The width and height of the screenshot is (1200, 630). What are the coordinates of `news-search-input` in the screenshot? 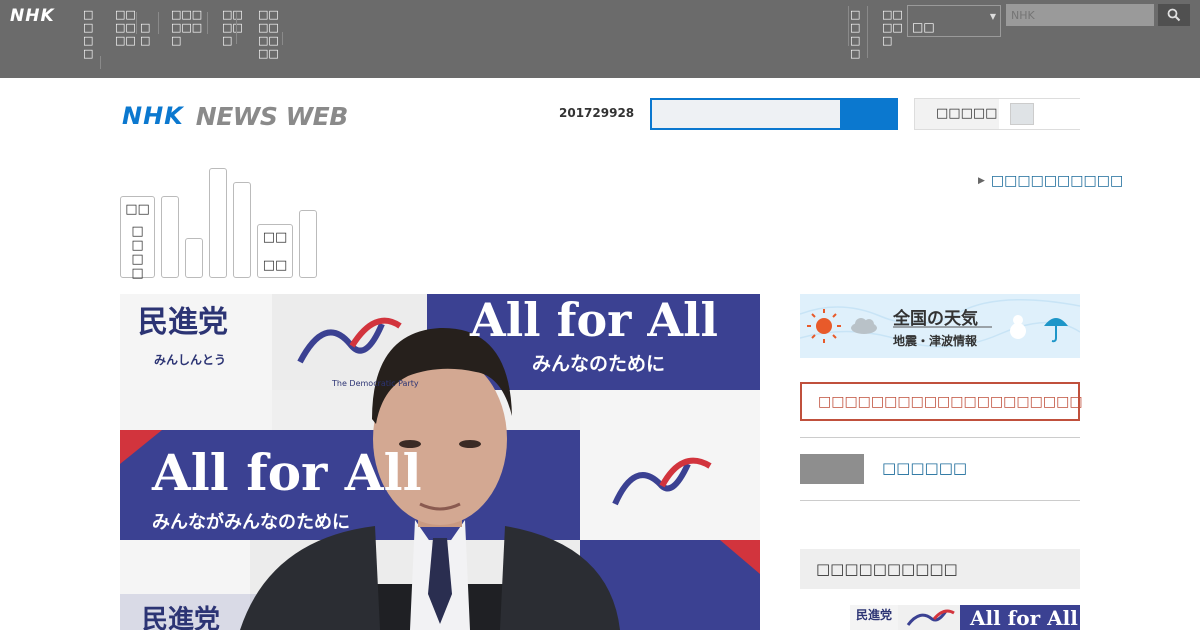 It's located at (746, 114).